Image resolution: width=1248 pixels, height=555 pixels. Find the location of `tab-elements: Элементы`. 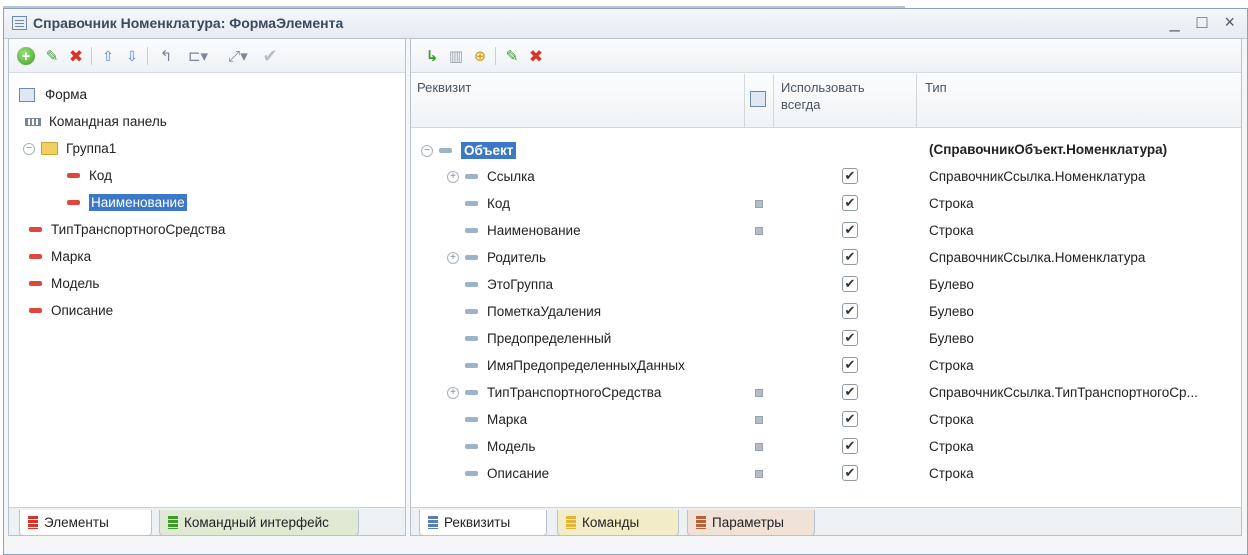

tab-elements: Элементы is located at coordinates (85, 523).